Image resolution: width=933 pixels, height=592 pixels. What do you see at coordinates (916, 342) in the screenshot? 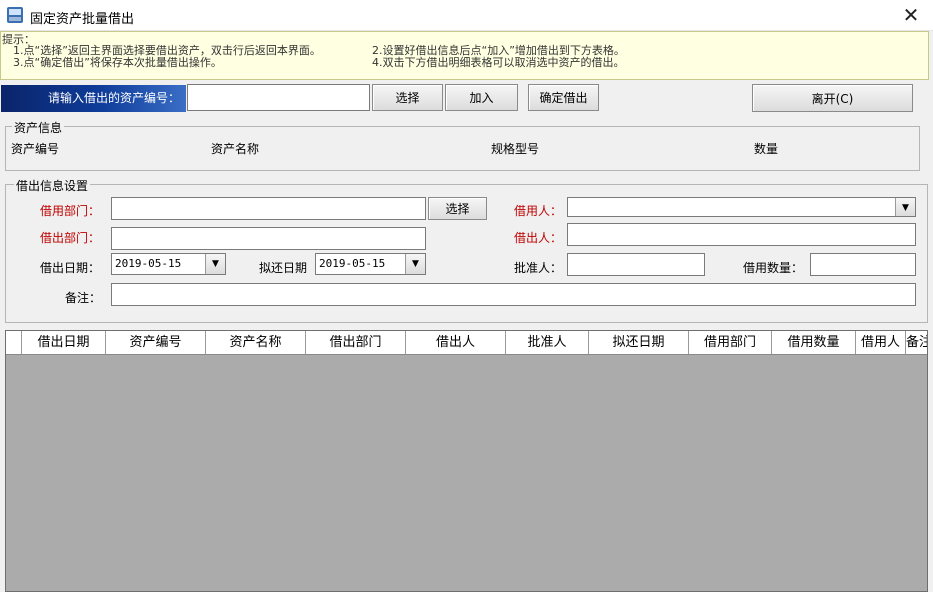
I see `column-header: 备注` at bounding box center [916, 342].